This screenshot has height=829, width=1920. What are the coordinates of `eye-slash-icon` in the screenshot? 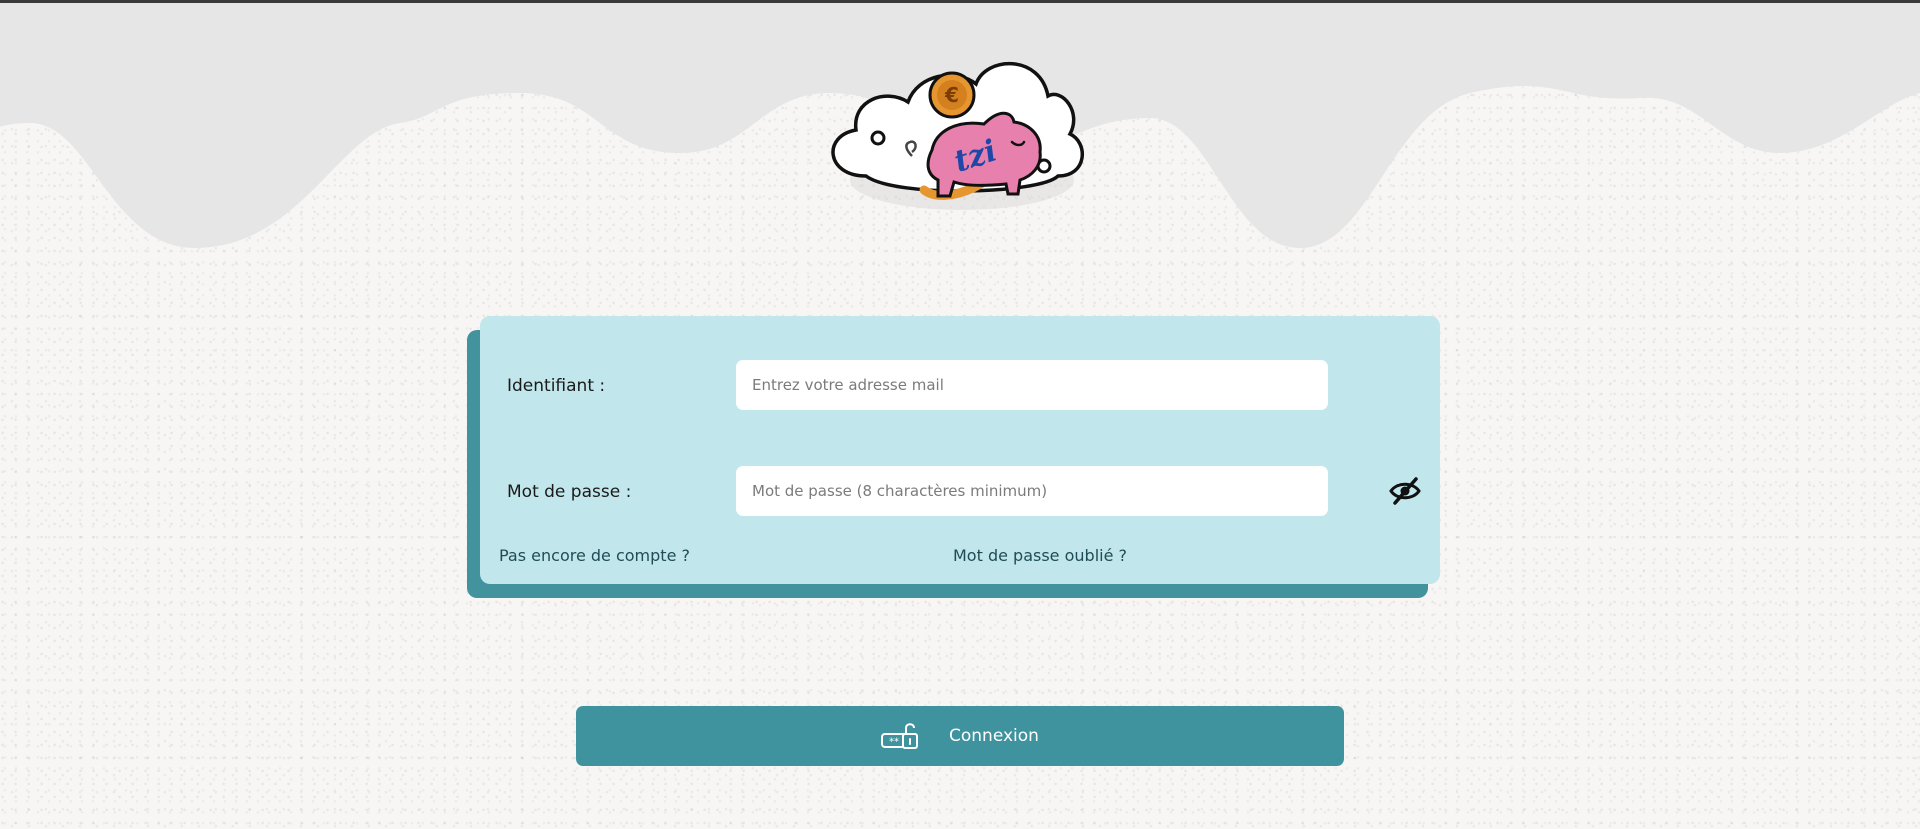 It's located at (1405, 491).